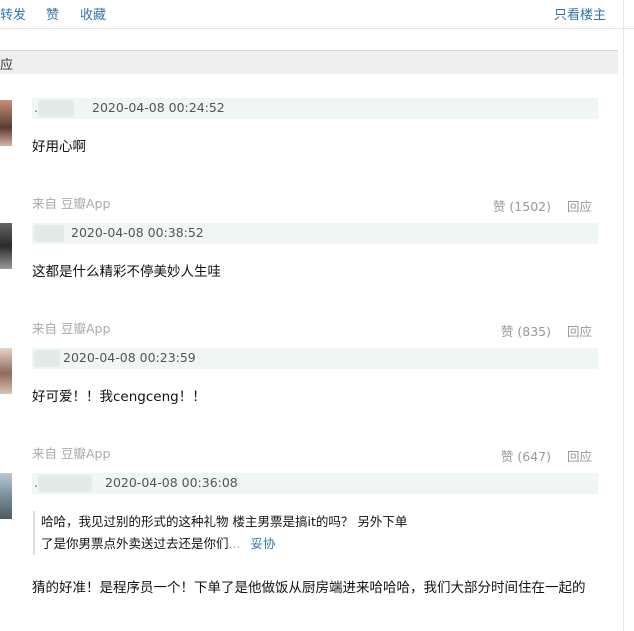  What do you see at coordinates (158, 107) in the screenshot?
I see `comment-timestamp: 2020-04-08 00:24:52` at bounding box center [158, 107].